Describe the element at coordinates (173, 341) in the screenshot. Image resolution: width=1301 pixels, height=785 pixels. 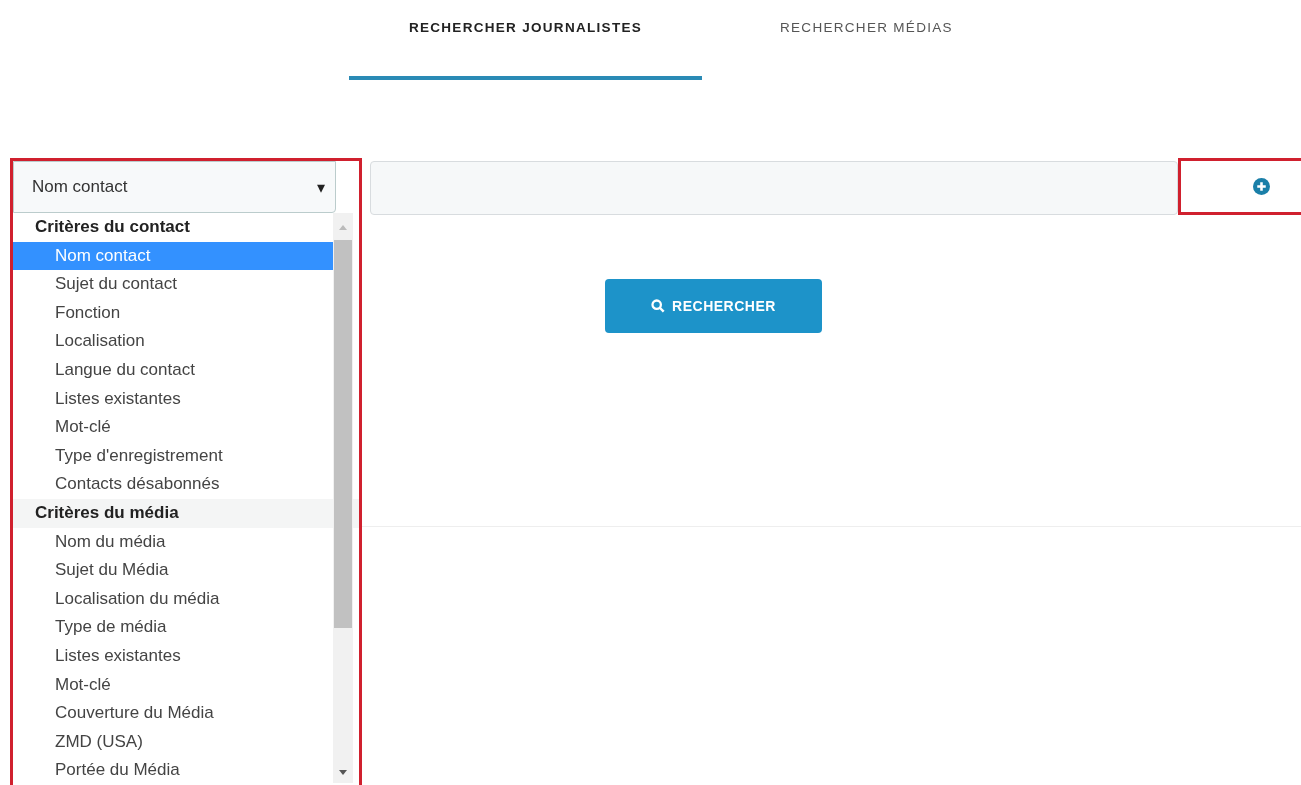
I see `dropdown-option: Localisation` at that location.